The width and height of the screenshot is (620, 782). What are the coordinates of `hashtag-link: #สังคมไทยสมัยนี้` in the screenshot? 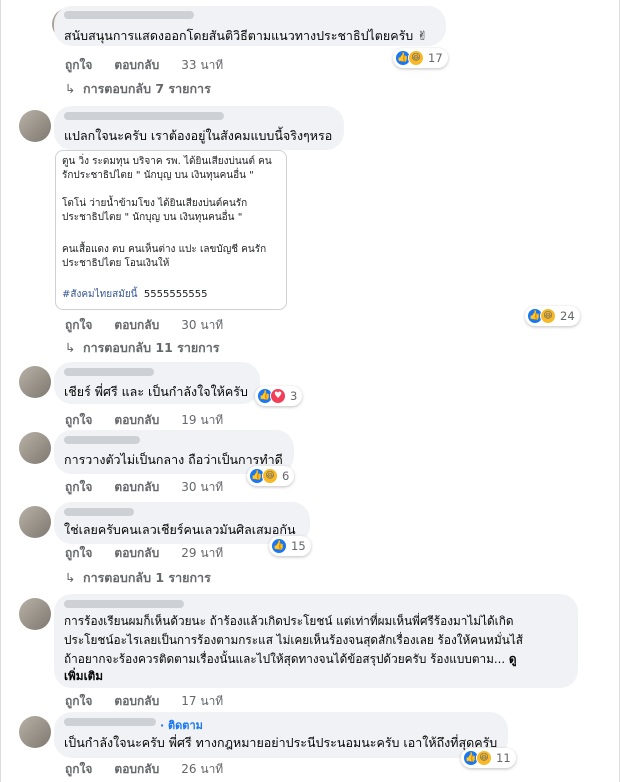 It's located at (100, 294).